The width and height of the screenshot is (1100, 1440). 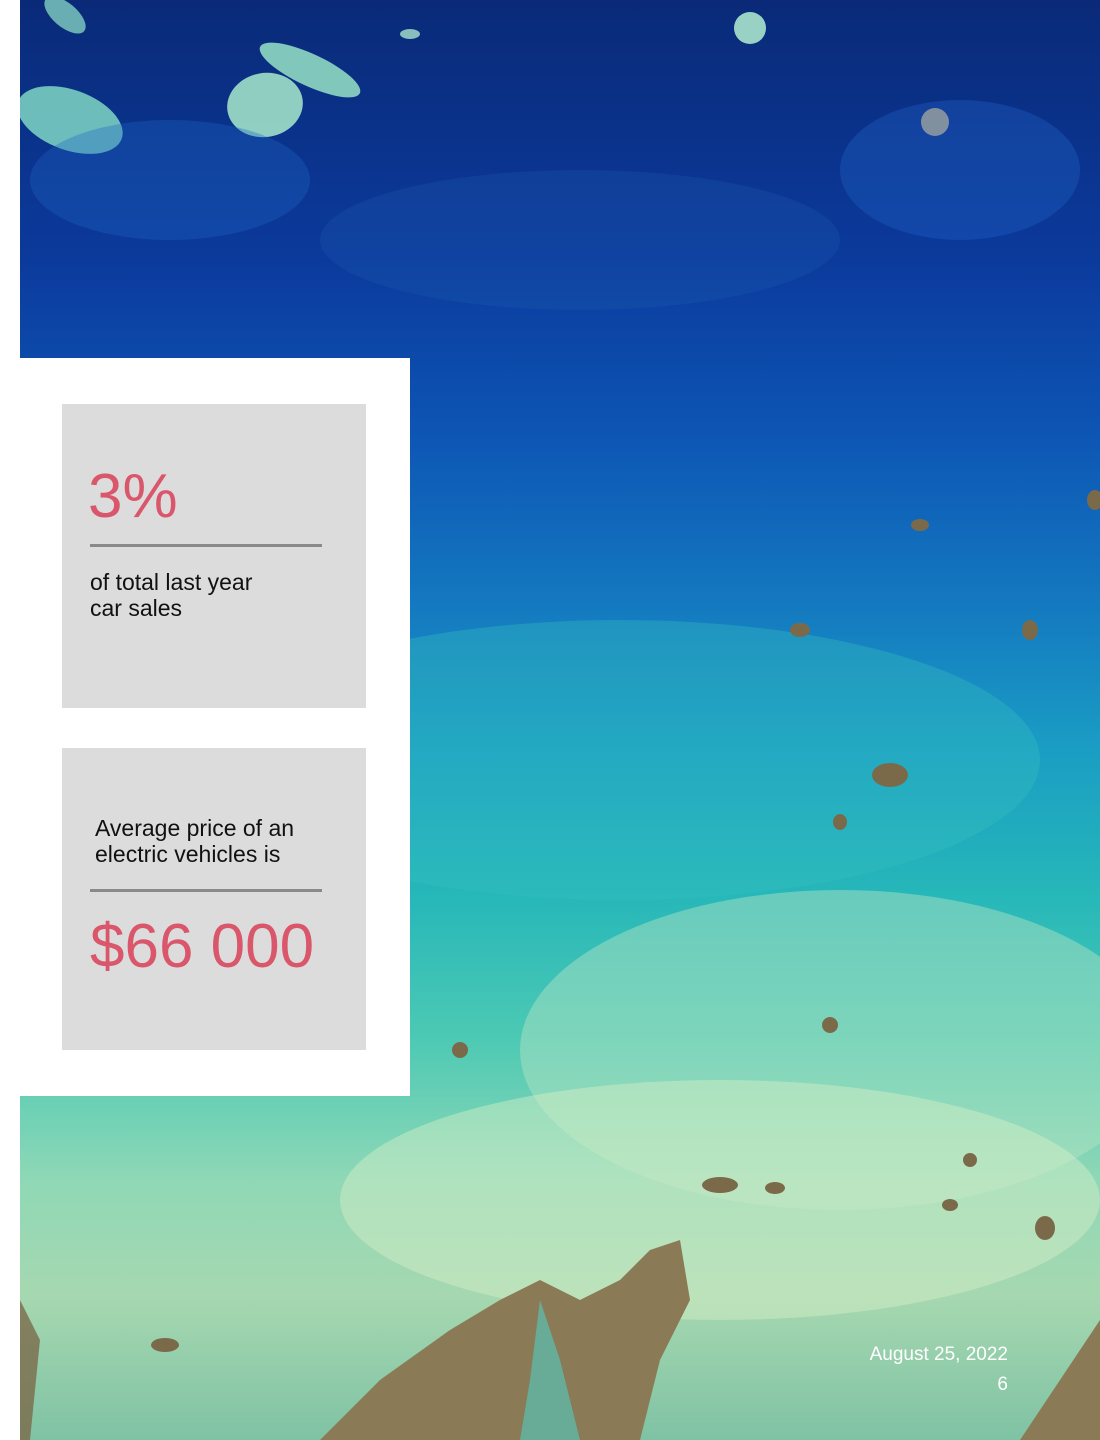 I want to click on page-number: 6, so click(x=1002, y=1384).